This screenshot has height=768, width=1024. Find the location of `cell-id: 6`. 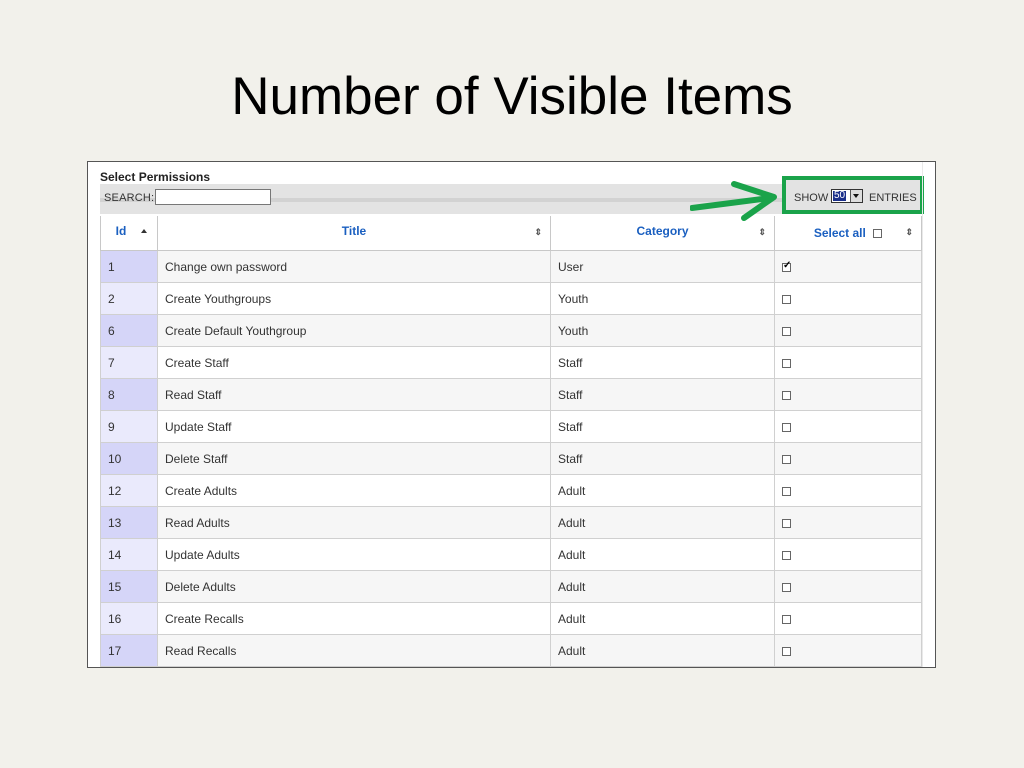

cell-id: 6 is located at coordinates (129, 330).